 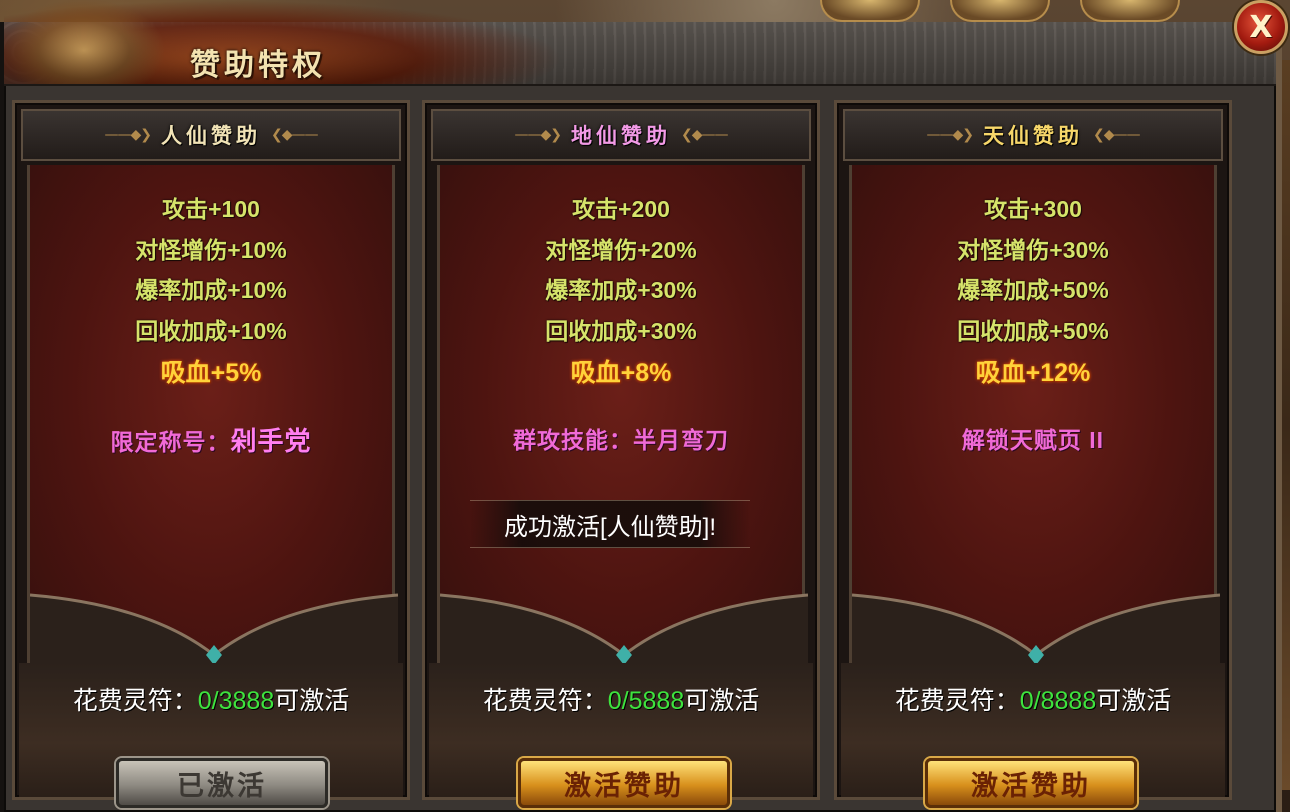 What do you see at coordinates (211, 249) in the screenshot?
I see `stat-monster-damage: 对怪增伤+10%` at bounding box center [211, 249].